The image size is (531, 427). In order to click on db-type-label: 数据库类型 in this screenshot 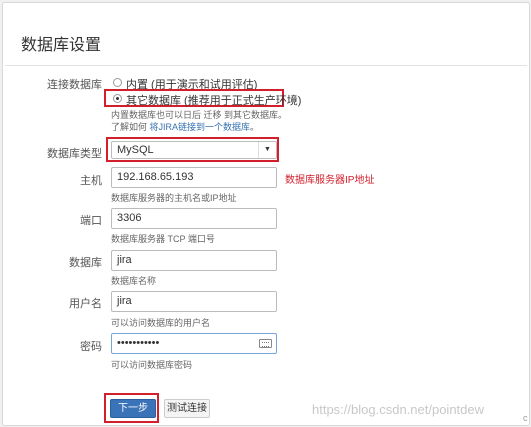, I will do `click(74, 154)`.